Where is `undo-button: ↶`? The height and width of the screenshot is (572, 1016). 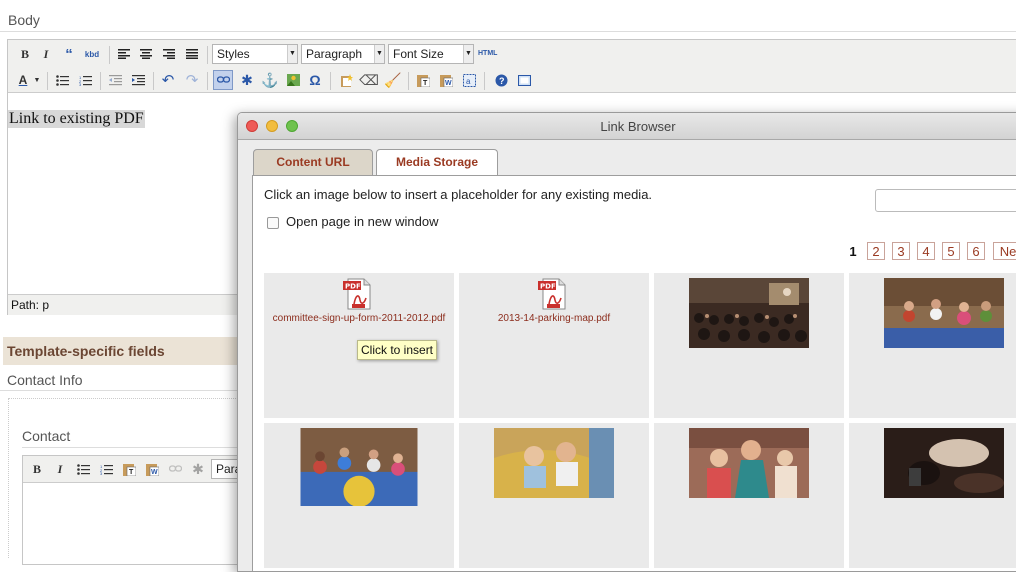
undo-button: ↶ is located at coordinates (168, 80).